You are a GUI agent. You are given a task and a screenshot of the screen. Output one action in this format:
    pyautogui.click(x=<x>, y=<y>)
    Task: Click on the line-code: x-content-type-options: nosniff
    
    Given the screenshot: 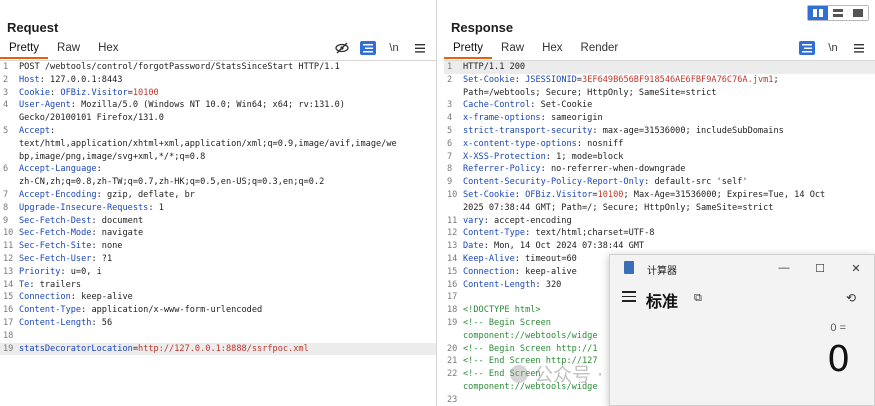 What is the action you would take?
    pyautogui.click(x=543, y=144)
    